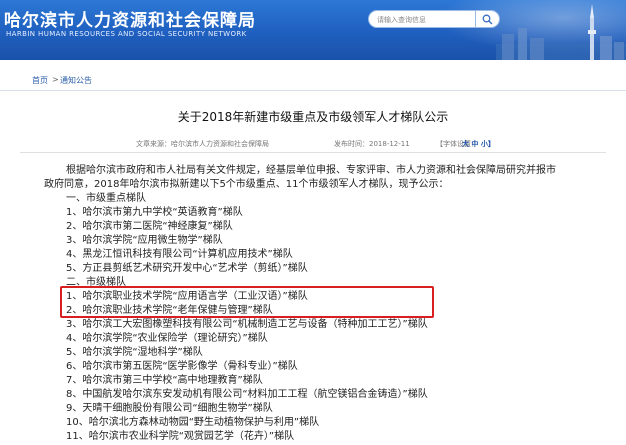 The height and width of the screenshot is (445, 626). I want to click on section-2-item: 7、哈尔滨市第三中学校“高中地理教育”梯队, so click(164, 380).